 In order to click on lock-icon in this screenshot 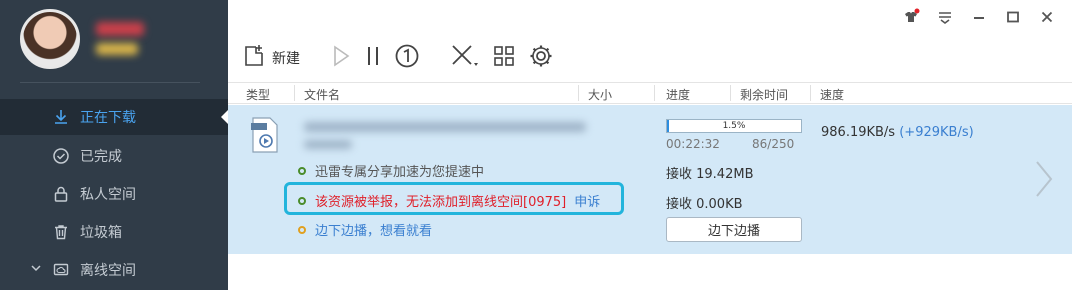, I will do `click(61, 194)`.